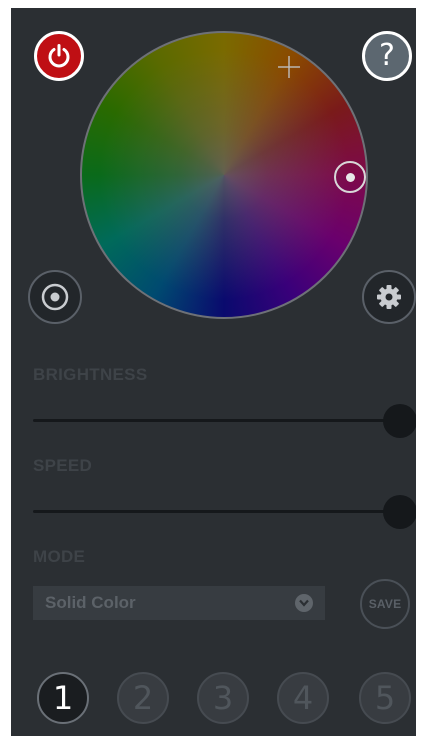  Describe the element at coordinates (59, 556) in the screenshot. I see `mode-label: MODE` at that location.